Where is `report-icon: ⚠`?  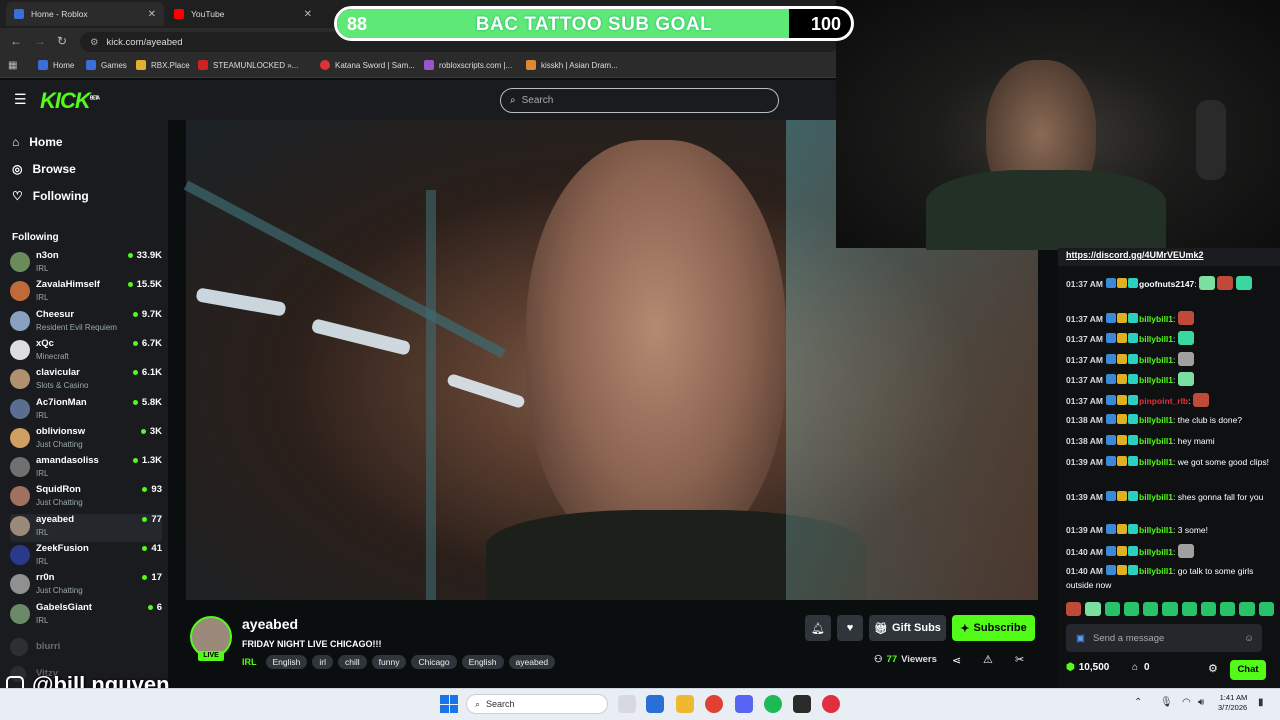 report-icon: ⚠ is located at coordinates (988, 659).